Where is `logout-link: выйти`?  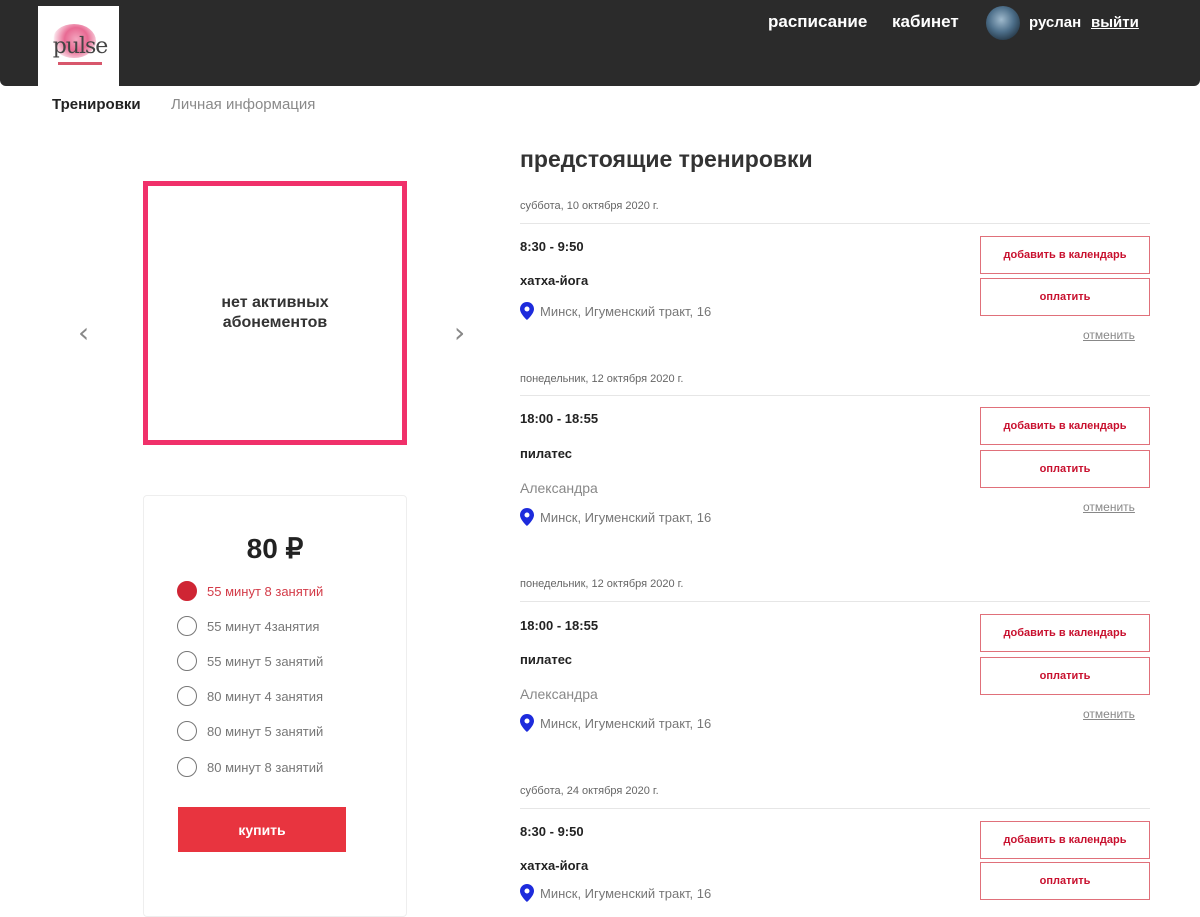 logout-link: выйти is located at coordinates (1115, 22).